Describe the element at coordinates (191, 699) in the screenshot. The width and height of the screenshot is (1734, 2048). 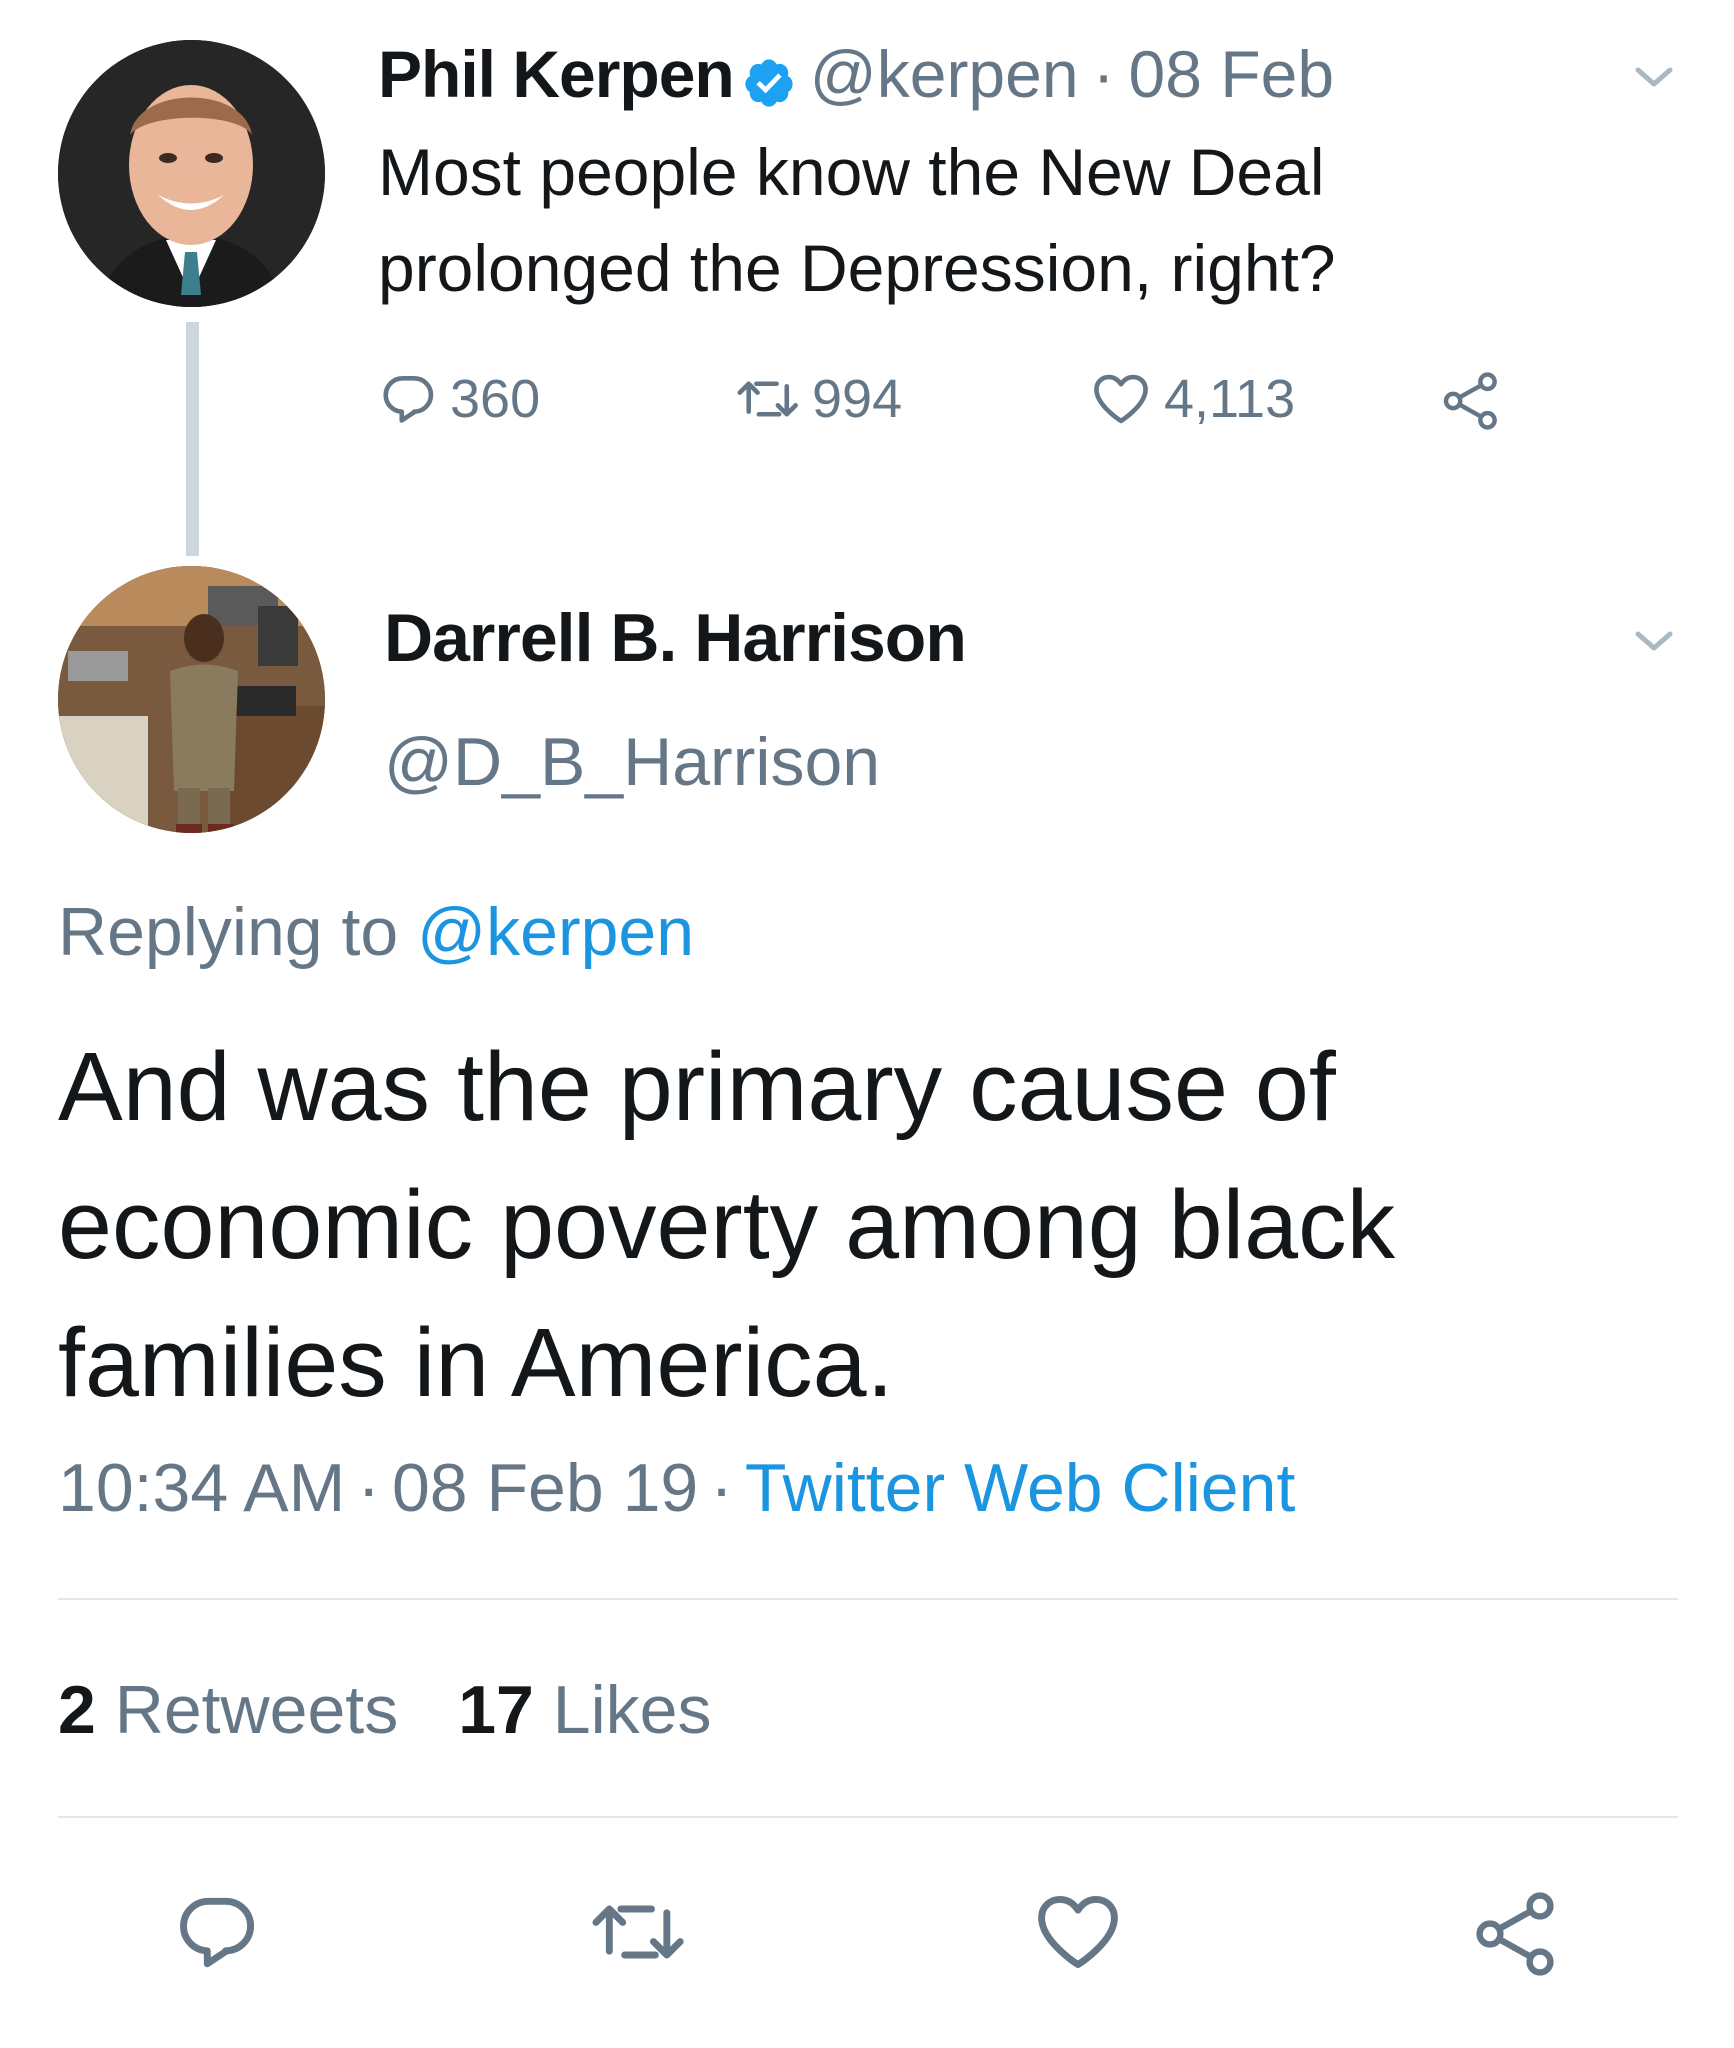
I see `avatar-darrell-harrison` at that location.